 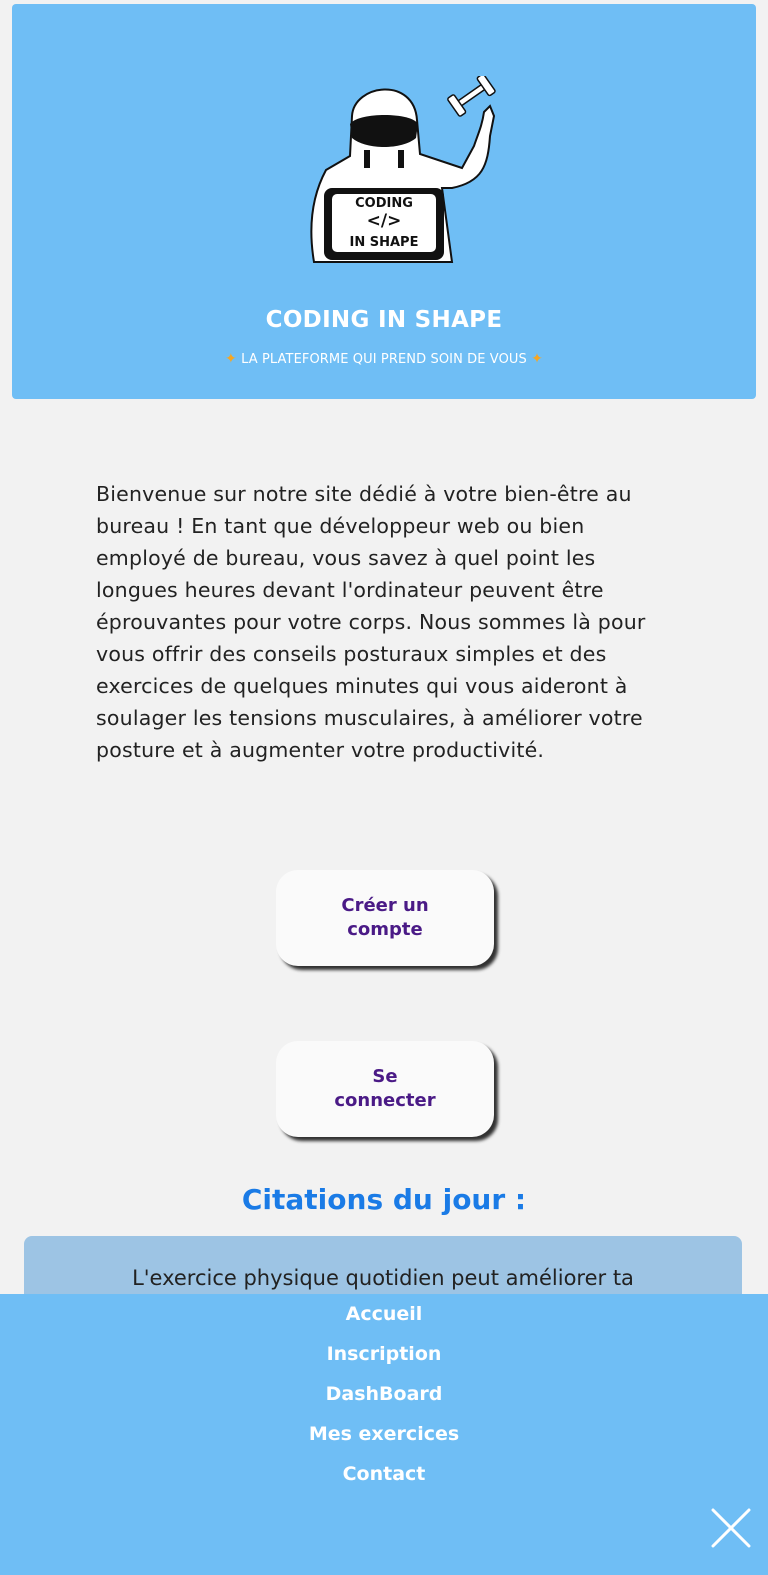 I want to click on coding-in-shape-logo: CODING </> IN SHAPE, so click(x=403, y=169).